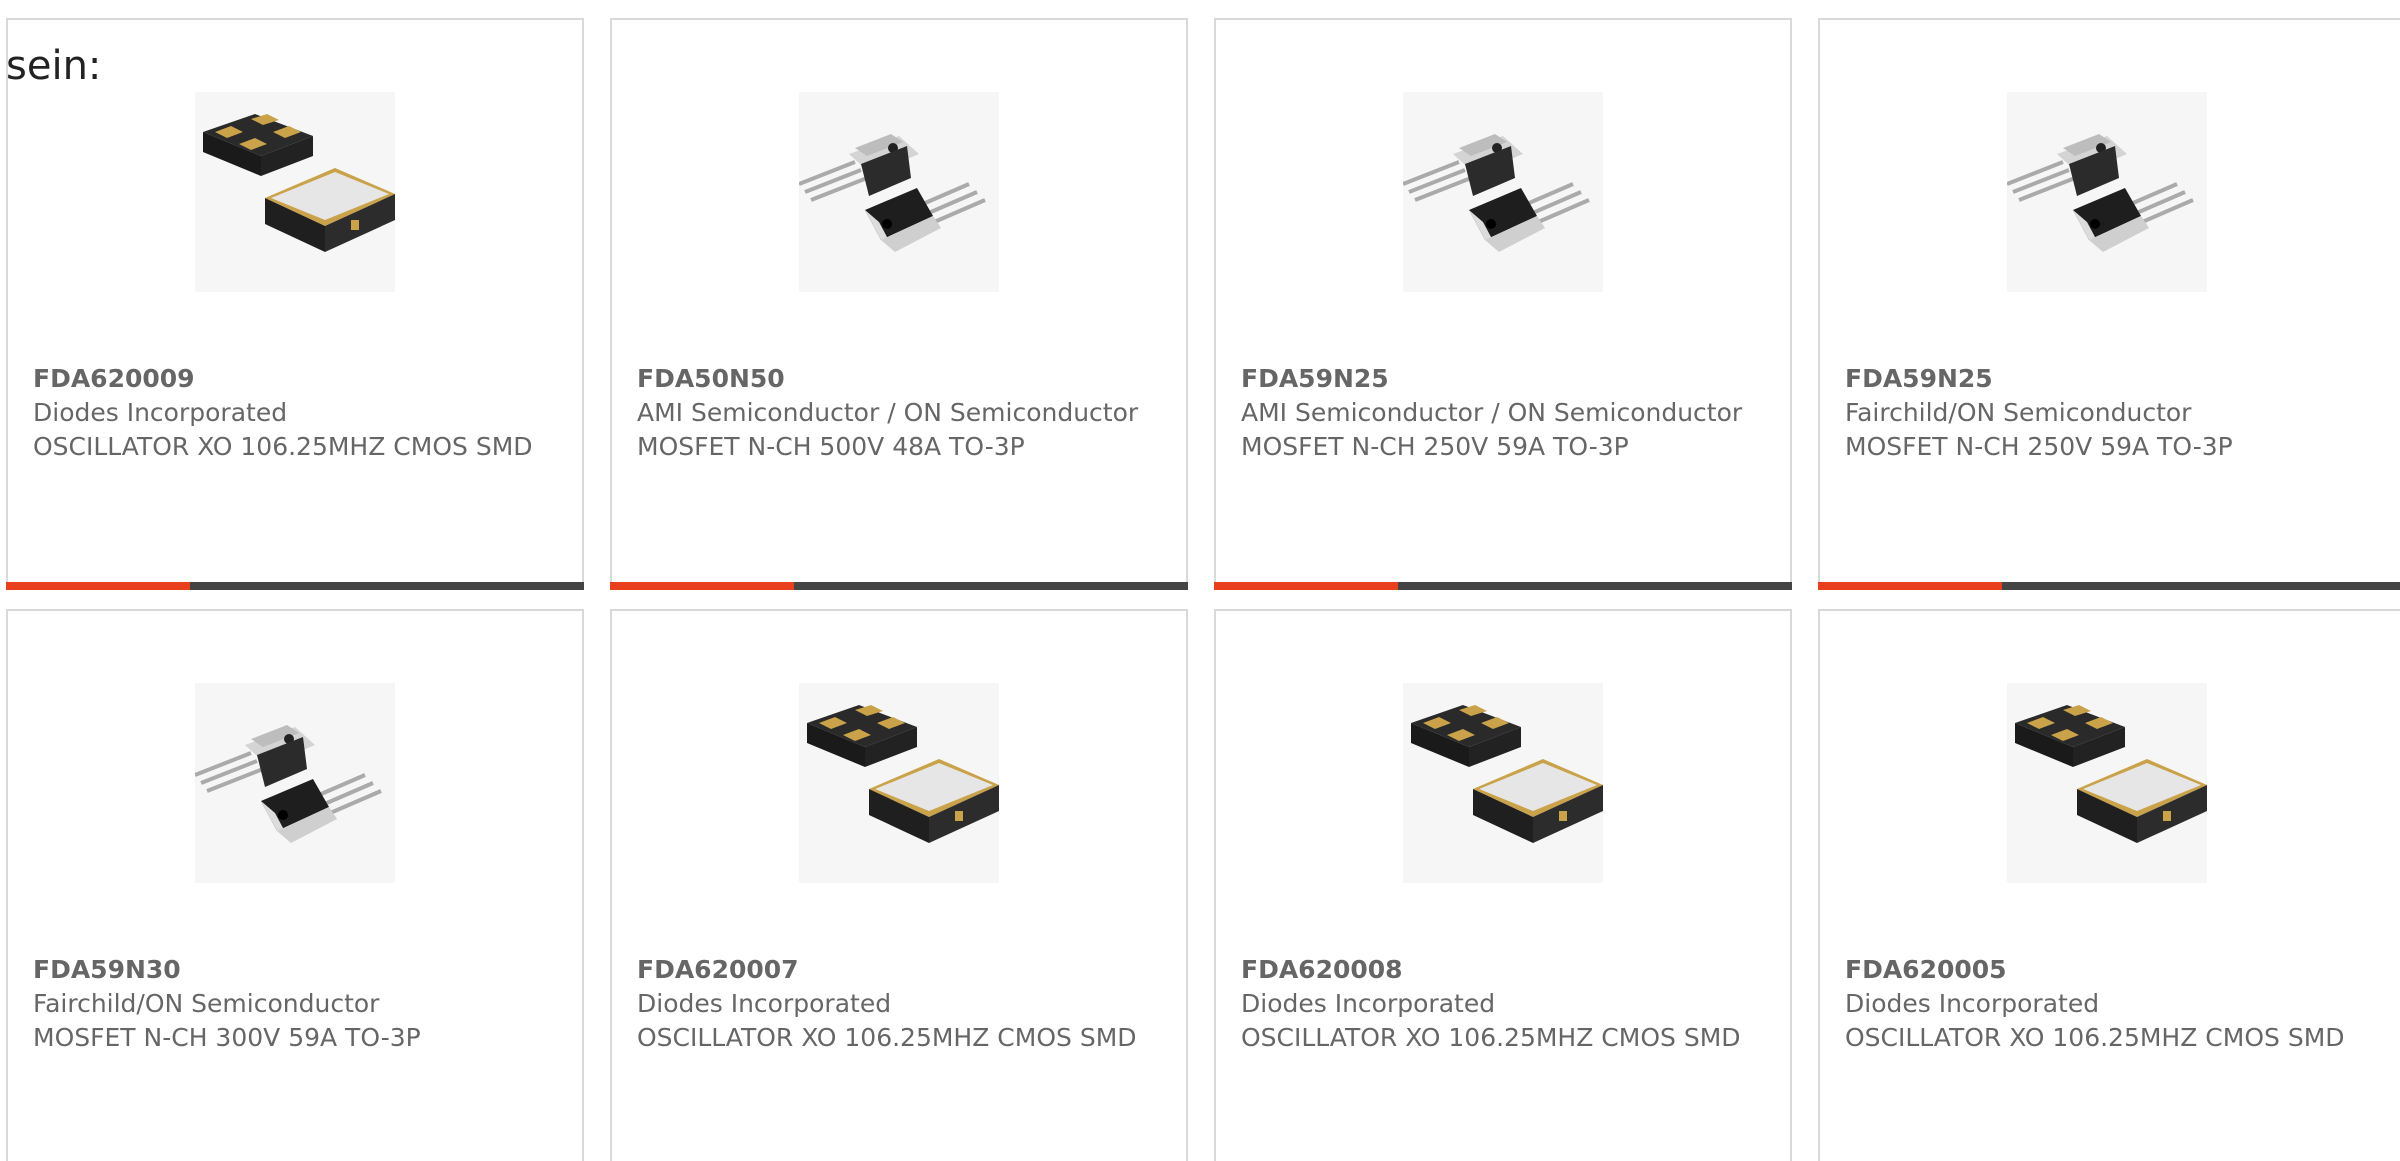 The height and width of the screenshot is (1161, 2400). I want to click on product-description: MOSFET N-CH 500V 48A TO-3P, so click(831, 446).